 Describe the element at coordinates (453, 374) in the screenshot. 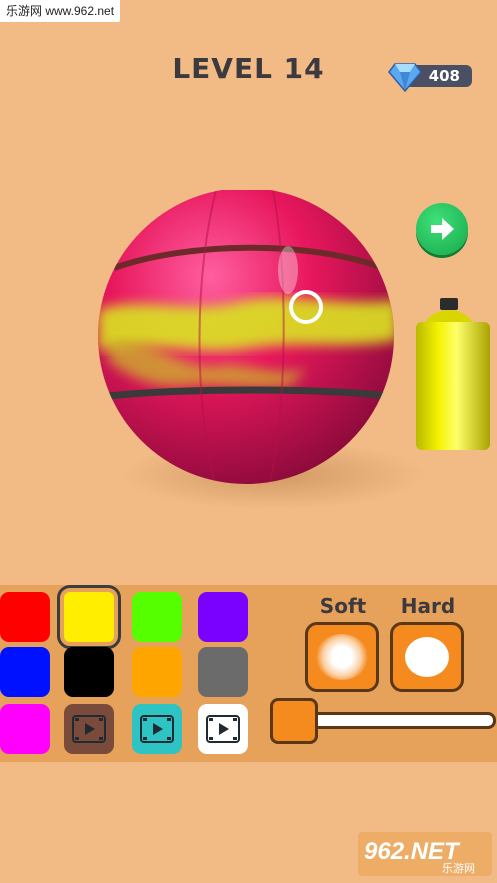

I see `spray-can` at that location.